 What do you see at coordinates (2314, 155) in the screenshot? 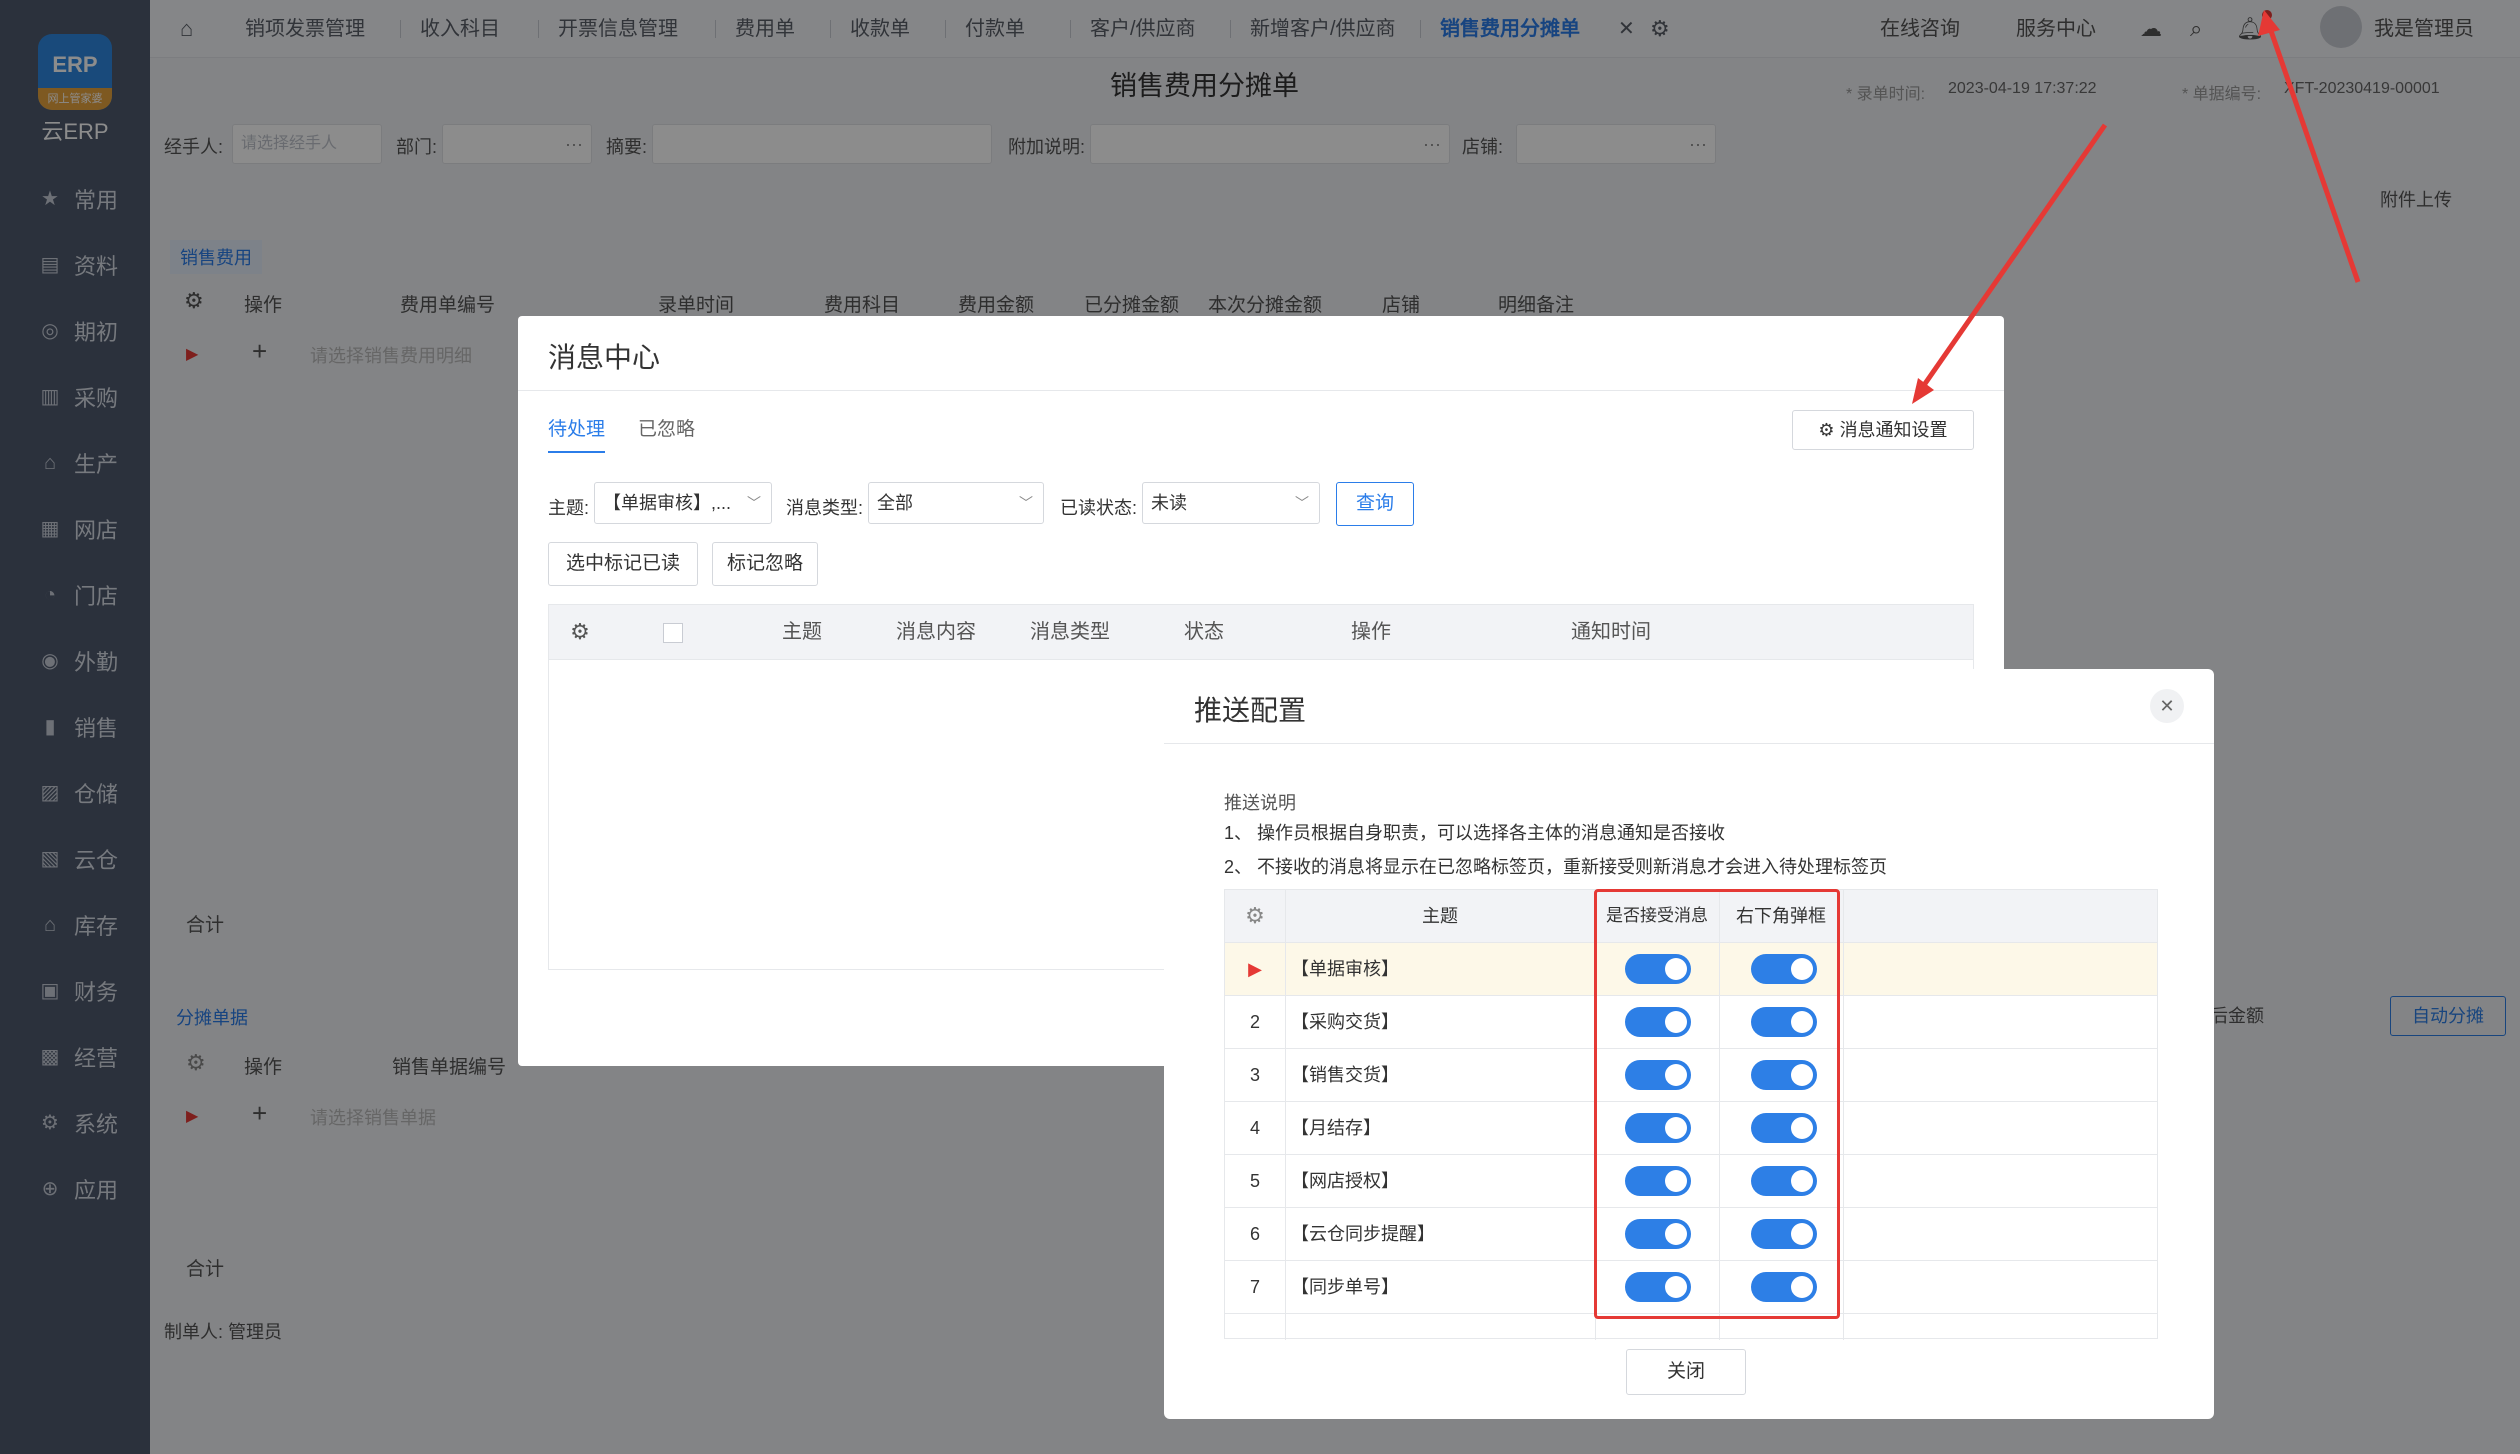
I see `arrow-to-bell` at bounding box center [2314, 155].